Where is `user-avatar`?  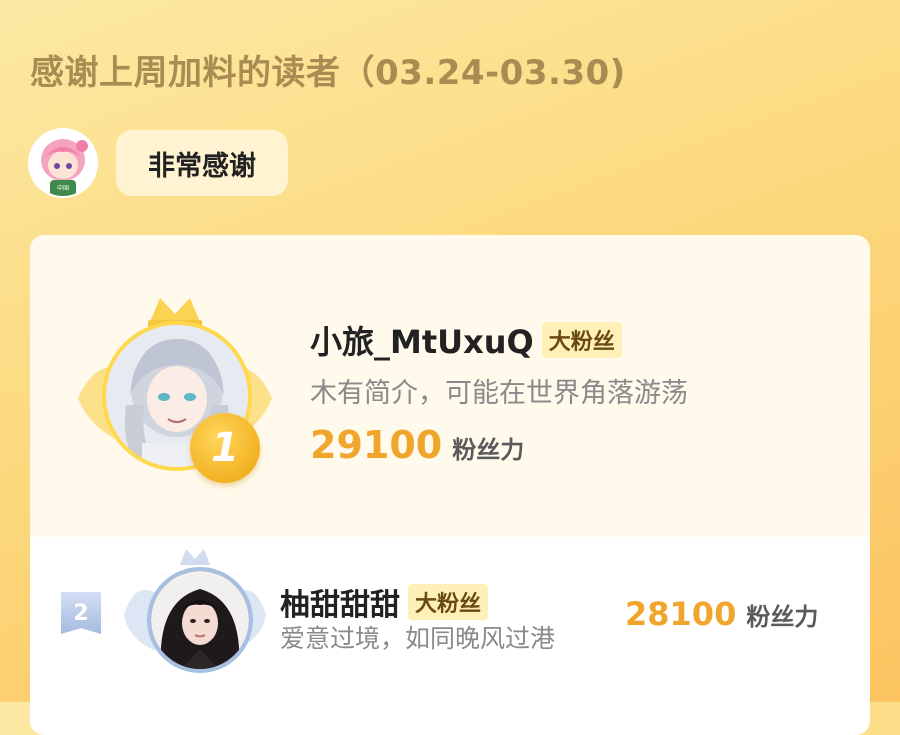
user-avatar is located at coordinates (200, 620).